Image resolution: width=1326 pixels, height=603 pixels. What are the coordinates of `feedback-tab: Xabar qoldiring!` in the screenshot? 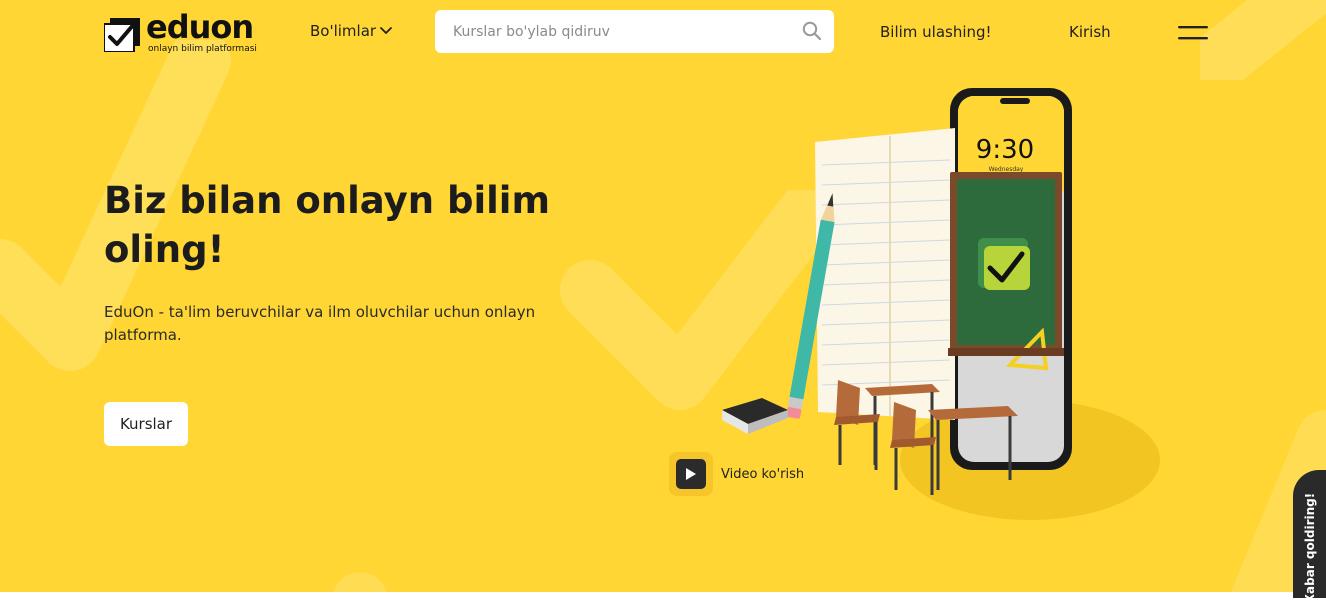 It's located at (1309, 536).